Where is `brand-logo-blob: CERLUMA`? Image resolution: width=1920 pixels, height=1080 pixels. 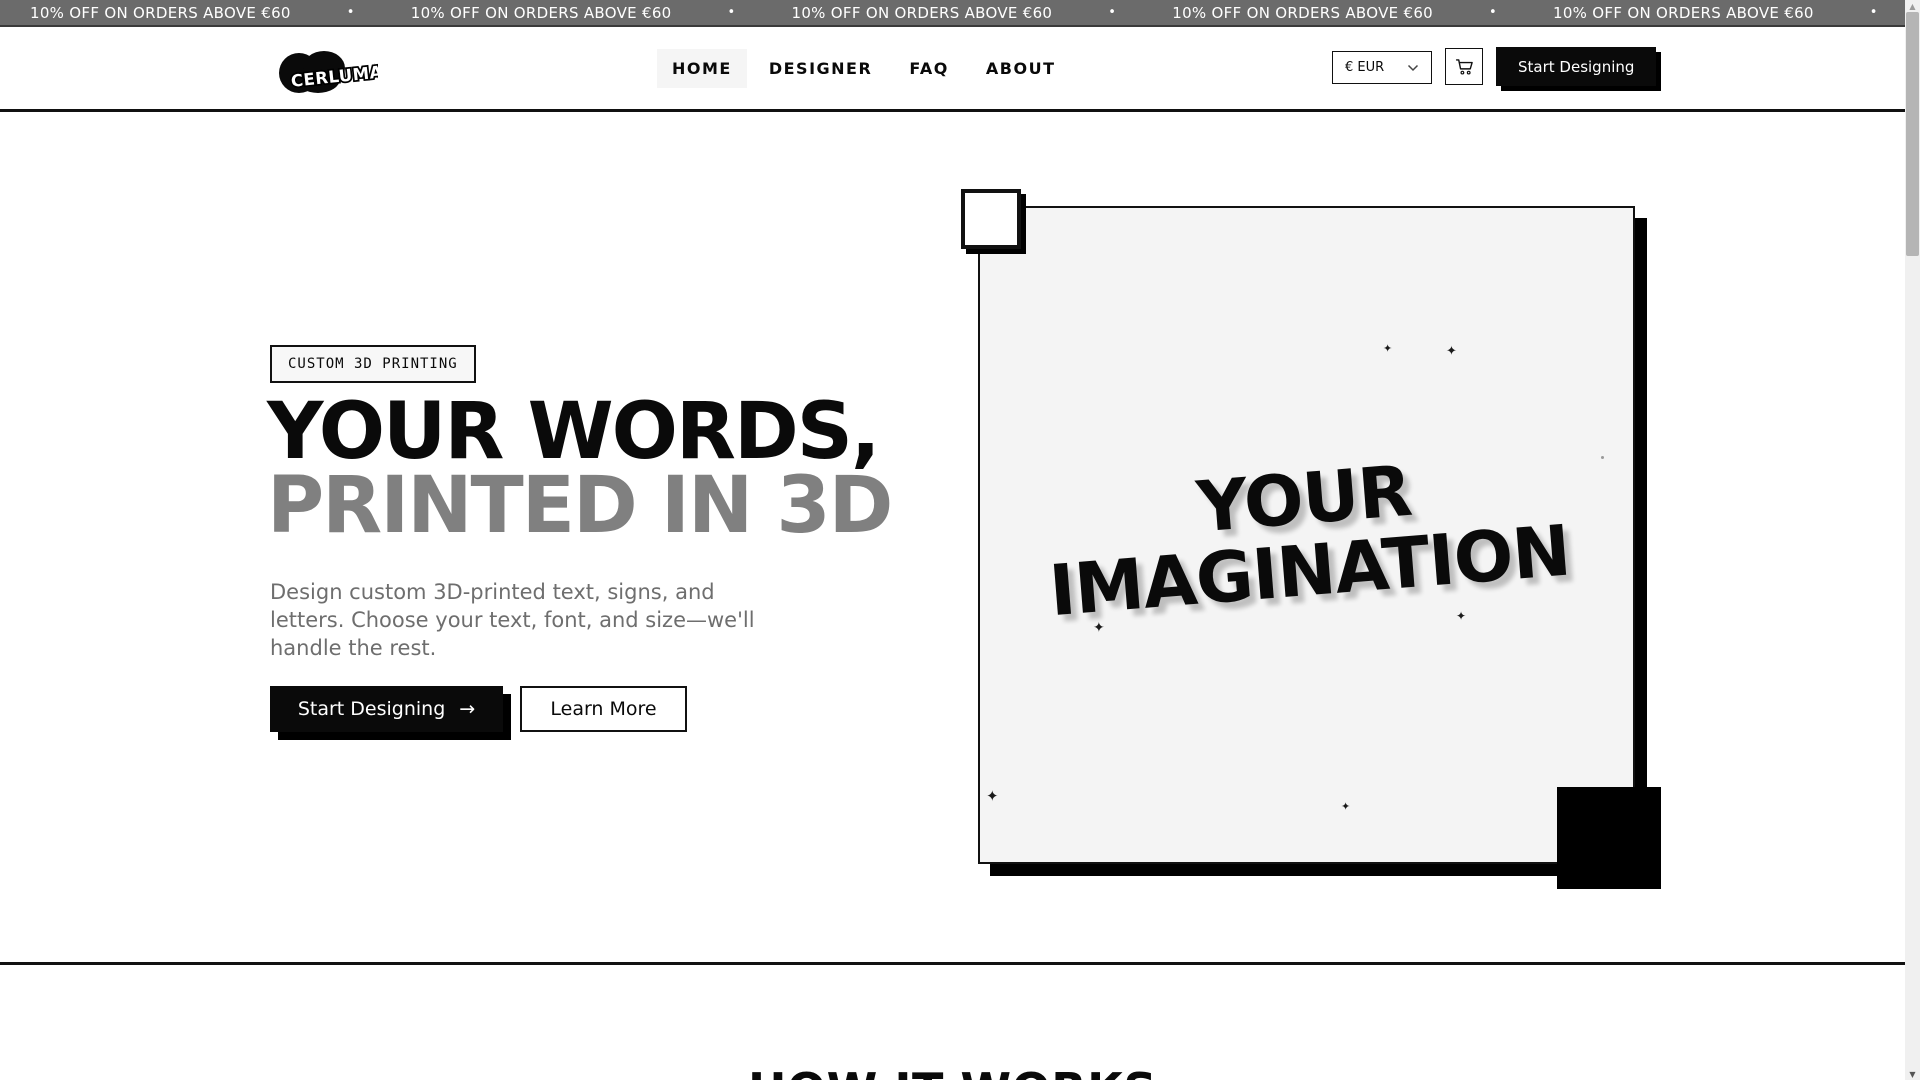 brand-logo-blob: CERLUMA is located at coordinates (328, 72).